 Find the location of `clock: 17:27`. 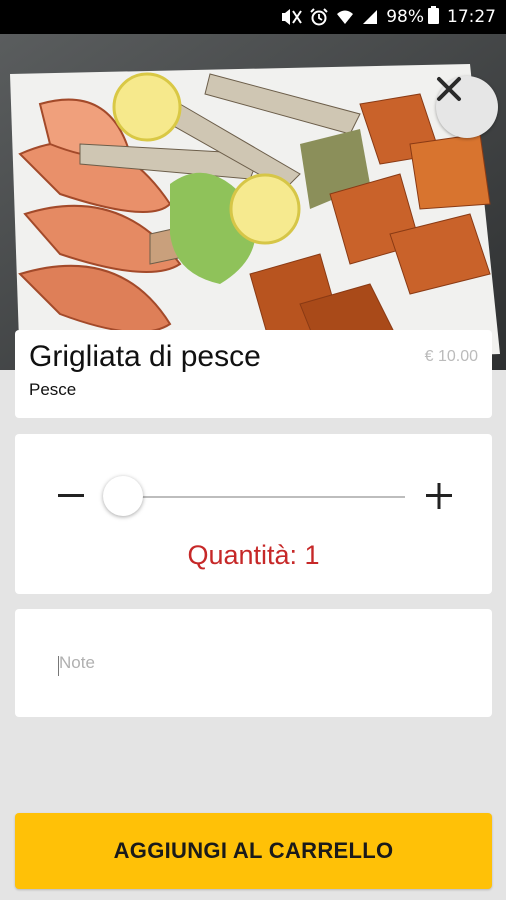

clock: 17:27 is located at coordinates (471, 17).